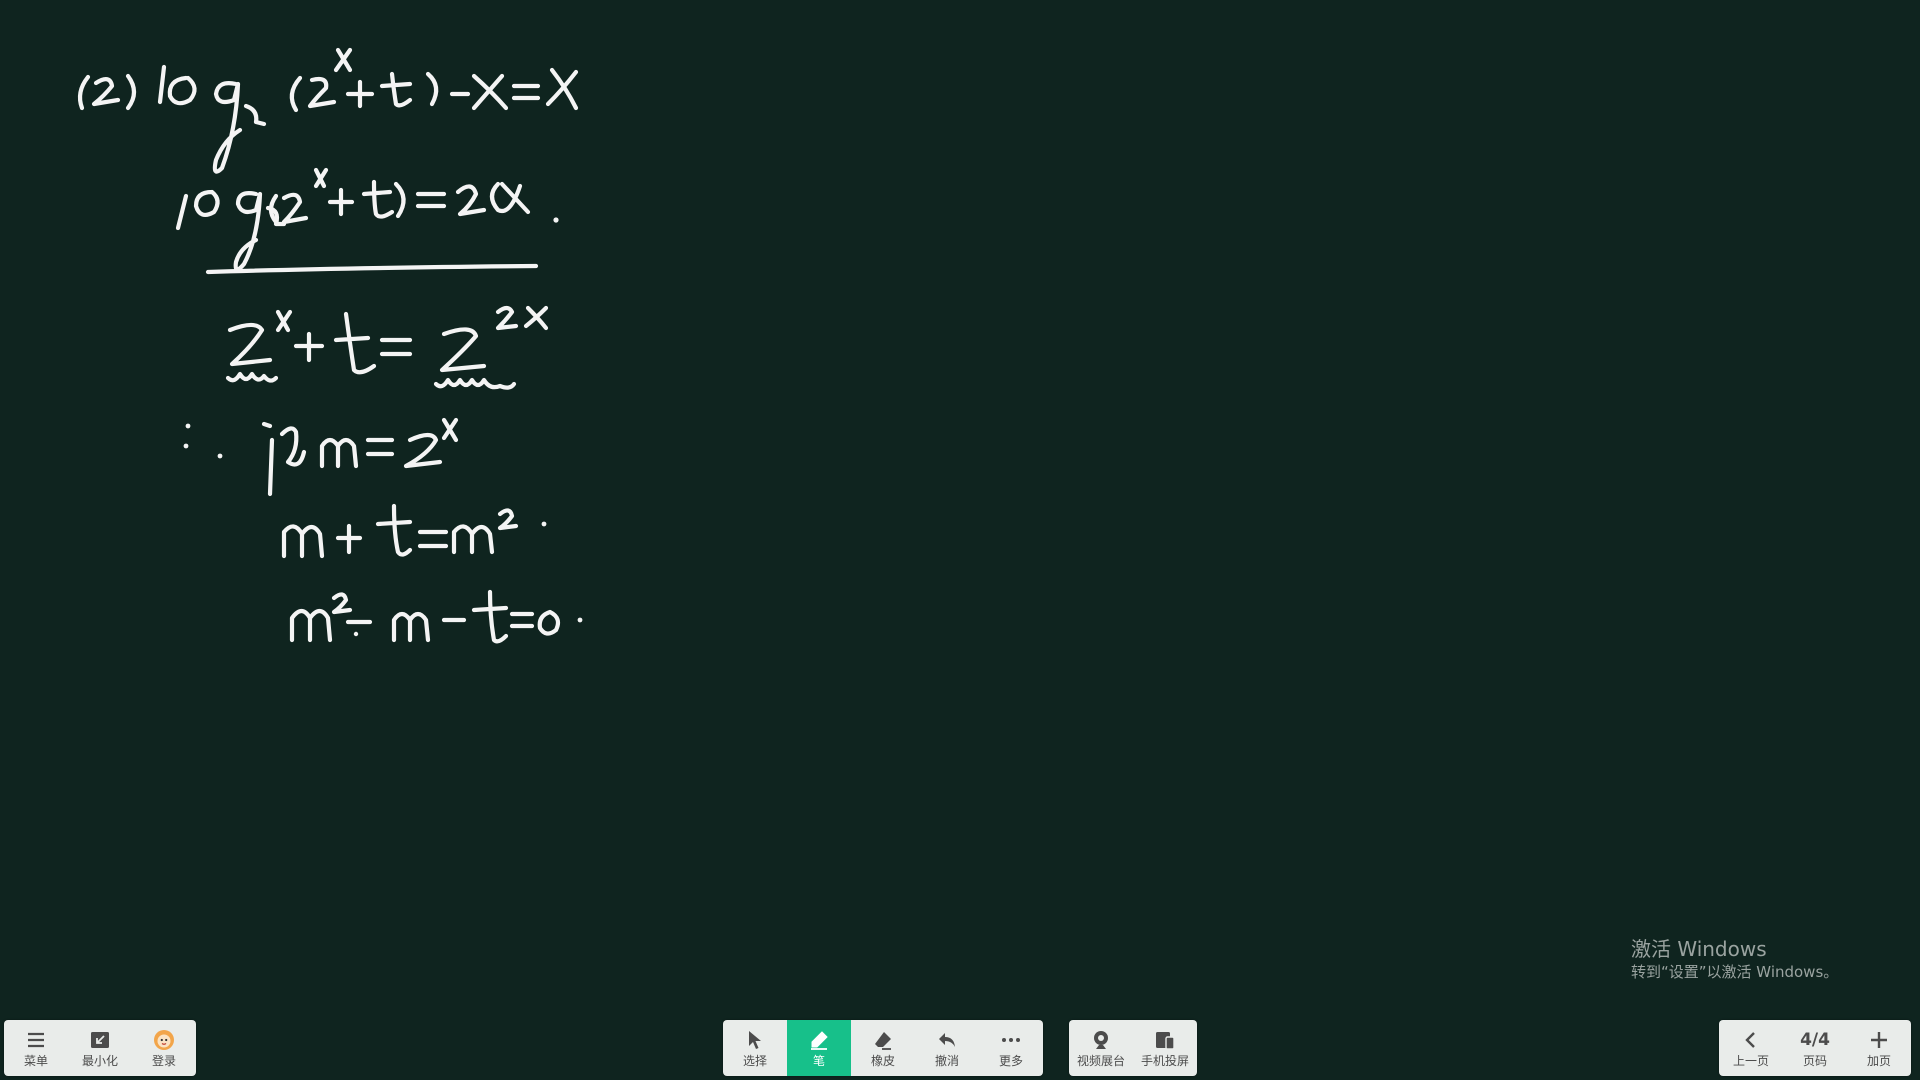  Describe the element at coordinates (1735, 972) in the screenshot. I see `watermark-subtitle: 转到“设置”以激活 Windows。` at that location.